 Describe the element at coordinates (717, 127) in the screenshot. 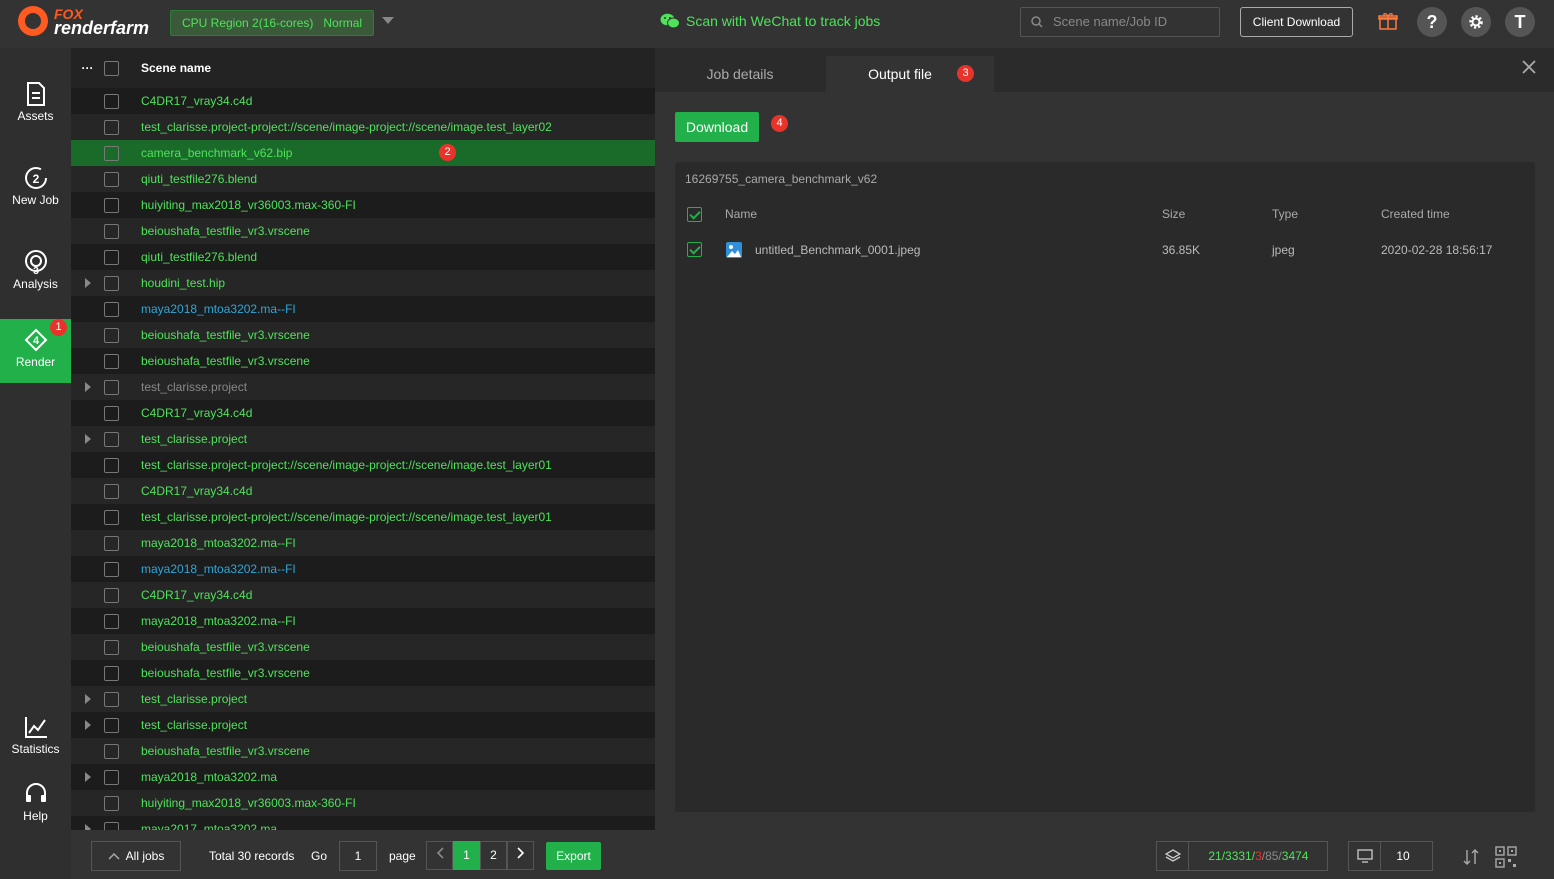

I see `download-button: Download` at that location.